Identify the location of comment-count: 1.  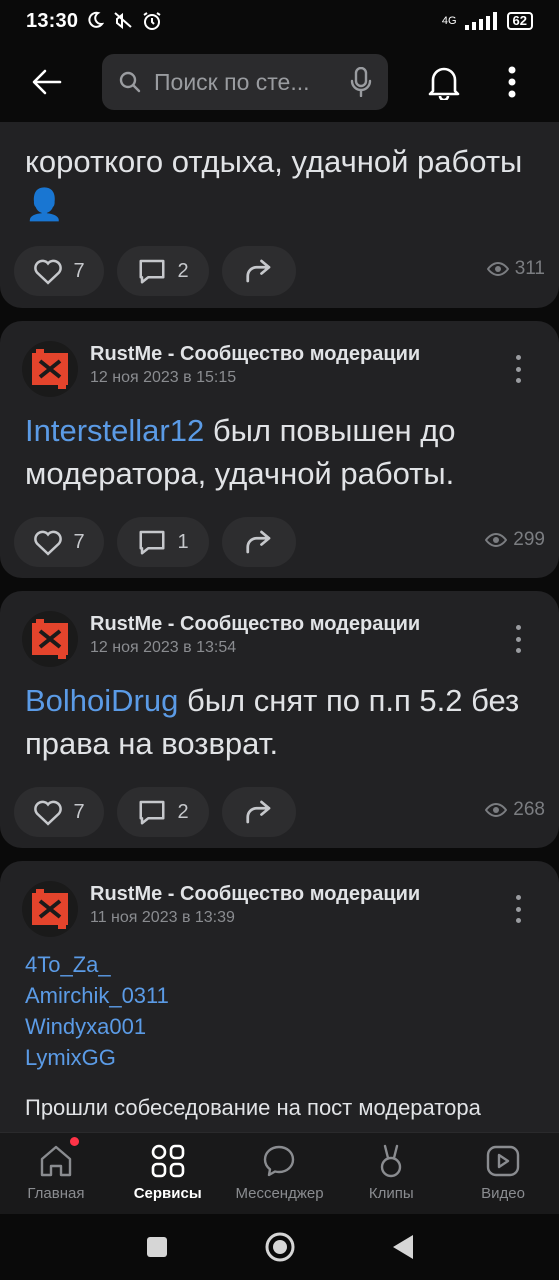
(183, 541).